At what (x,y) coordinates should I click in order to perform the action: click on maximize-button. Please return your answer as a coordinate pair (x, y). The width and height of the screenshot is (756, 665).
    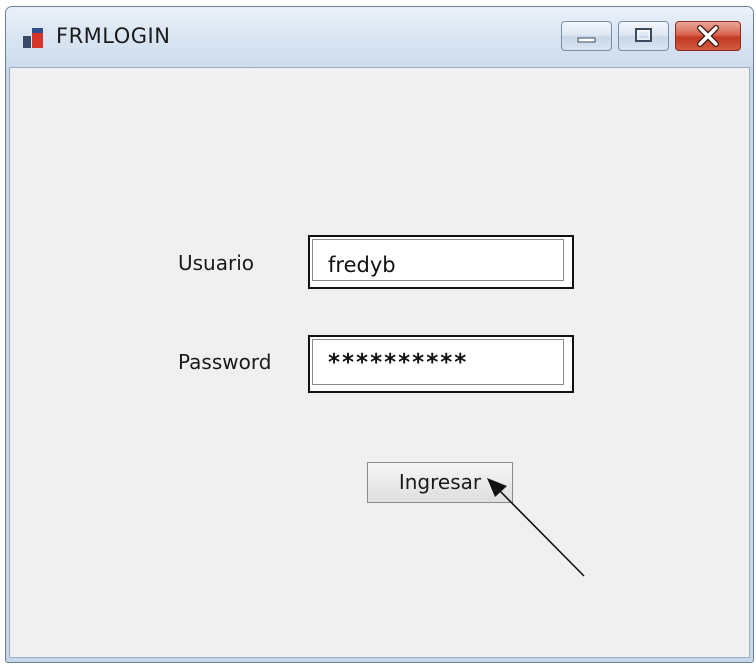
    Looking at the image, I should click on (643, 36).